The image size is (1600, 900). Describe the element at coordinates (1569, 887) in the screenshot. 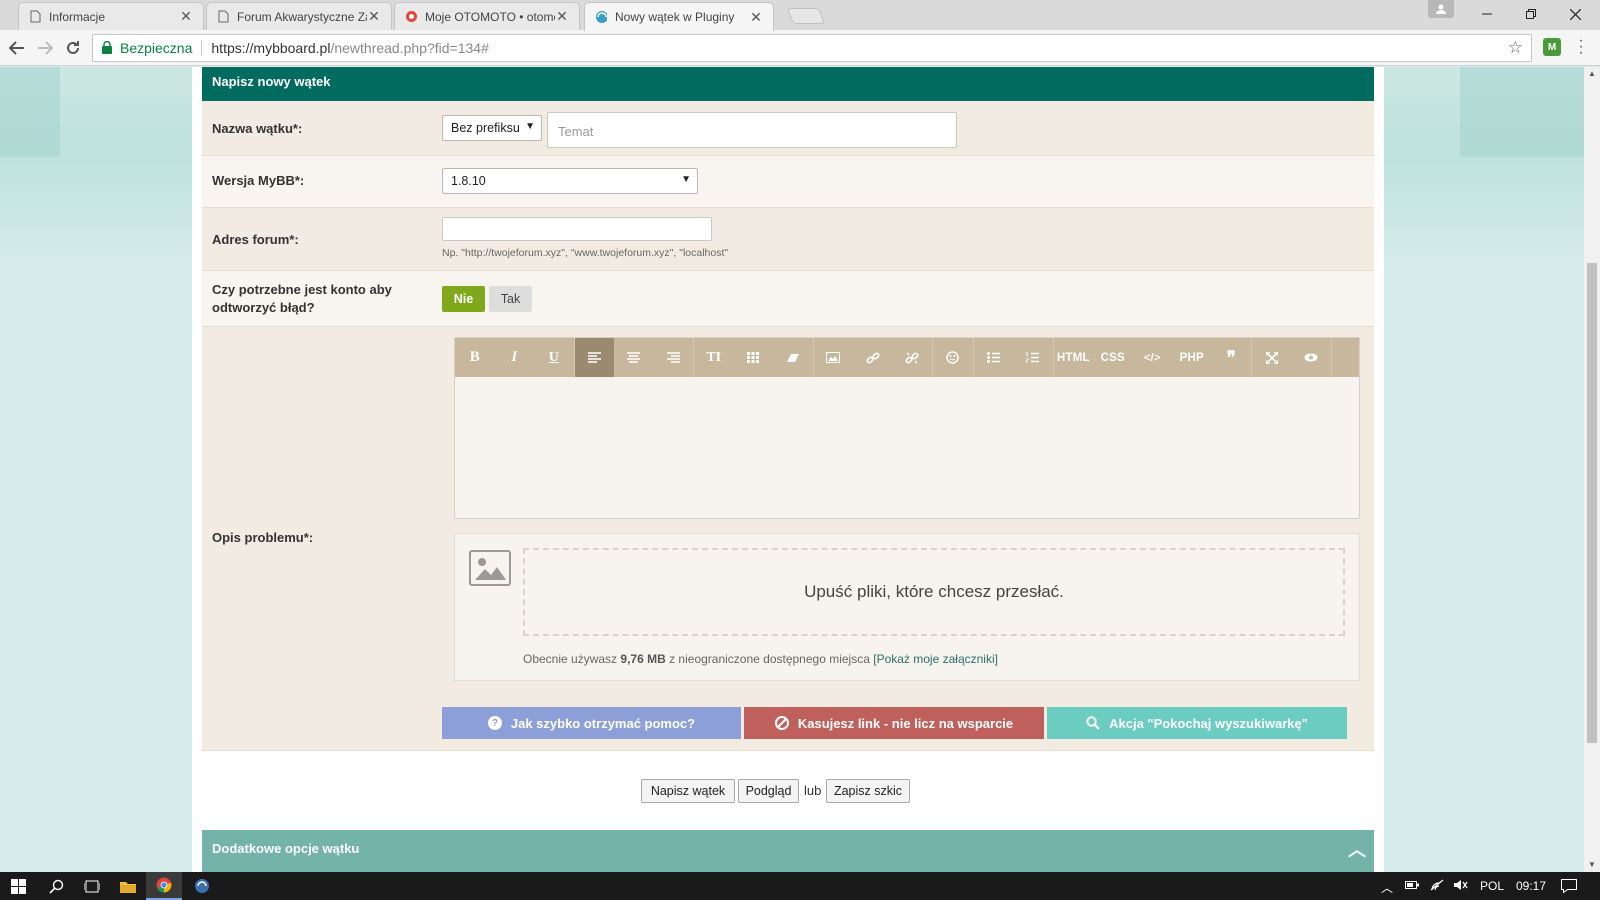

I see `notifications-icon` at that location.